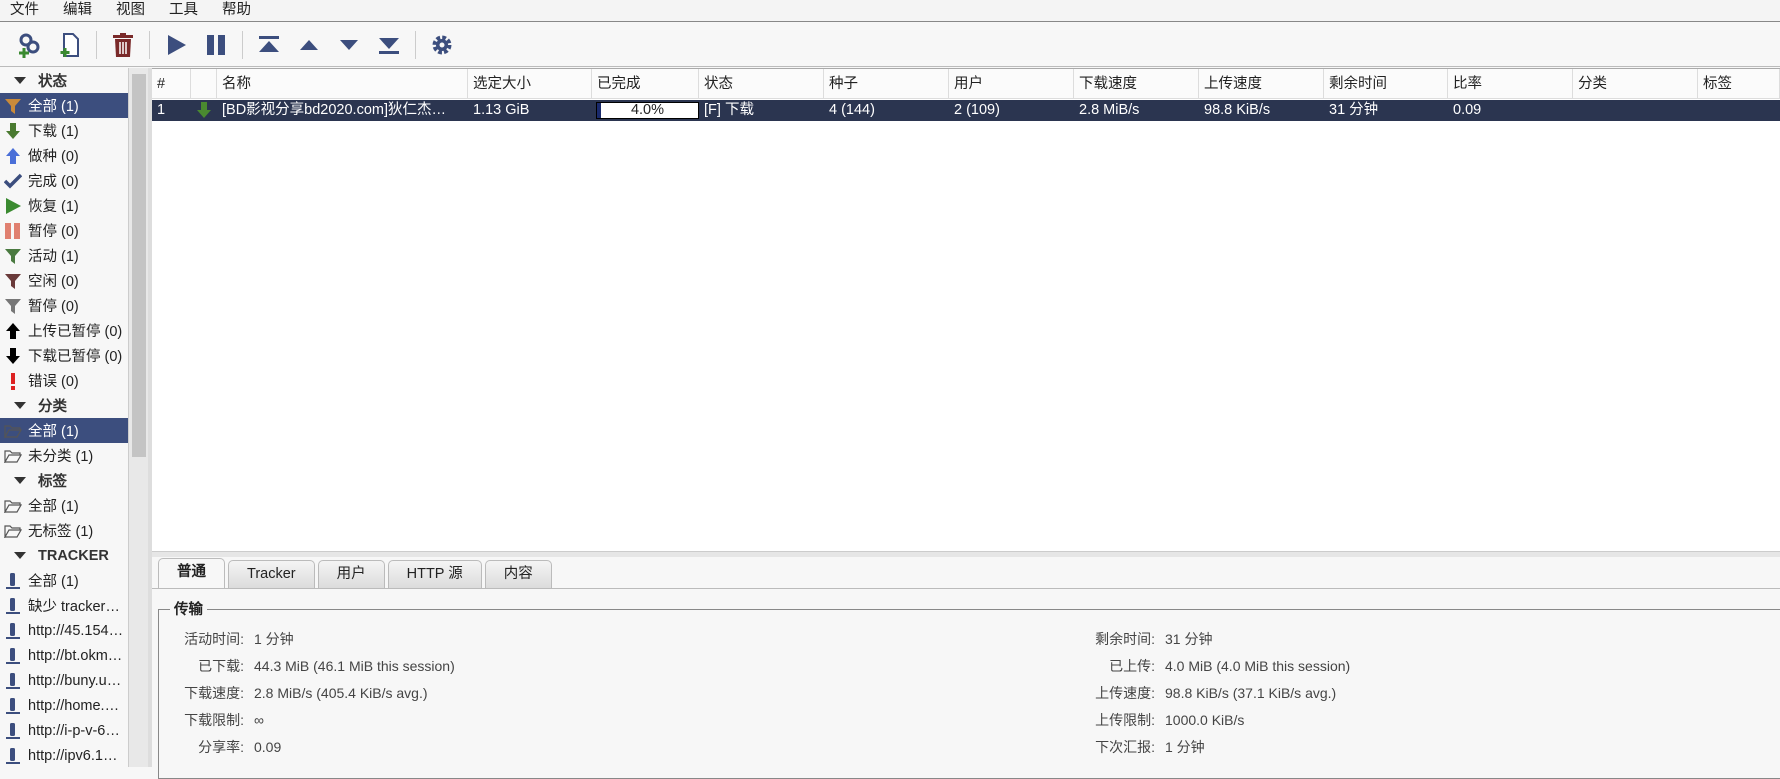 This screenshot has height=779, width=1780. I want to click on status-filter-2: 做种 (0), so click(64, 155).